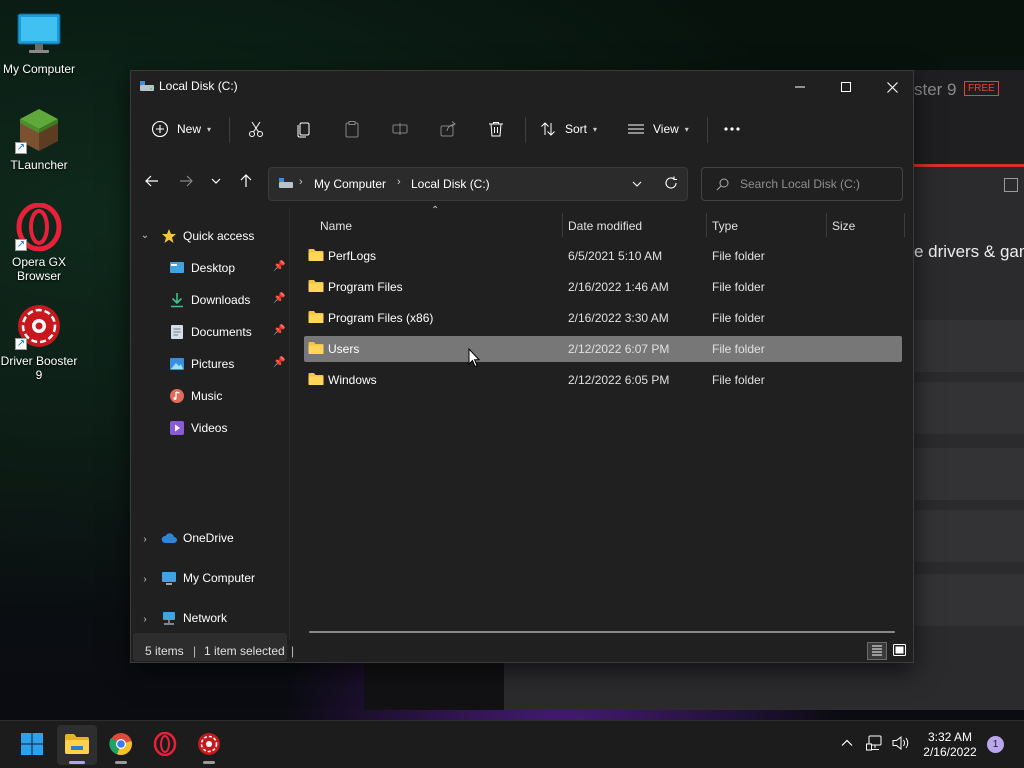 This screenshot has height=768, width=1024. What do you see at coordinates (336, 226) in the screenshot?
I see `column-header-name: Name` at bounding box center [336, 226].